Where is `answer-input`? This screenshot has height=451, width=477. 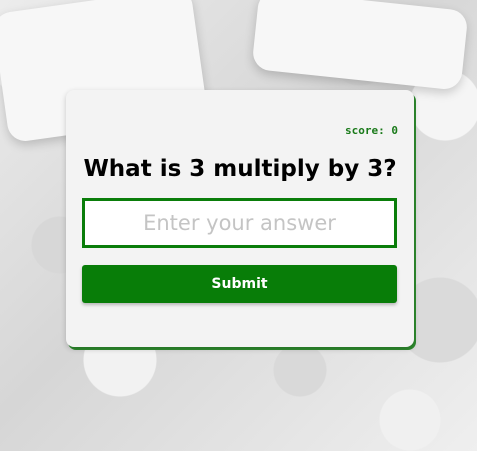
answer-input is located at coordinates (239, 223).